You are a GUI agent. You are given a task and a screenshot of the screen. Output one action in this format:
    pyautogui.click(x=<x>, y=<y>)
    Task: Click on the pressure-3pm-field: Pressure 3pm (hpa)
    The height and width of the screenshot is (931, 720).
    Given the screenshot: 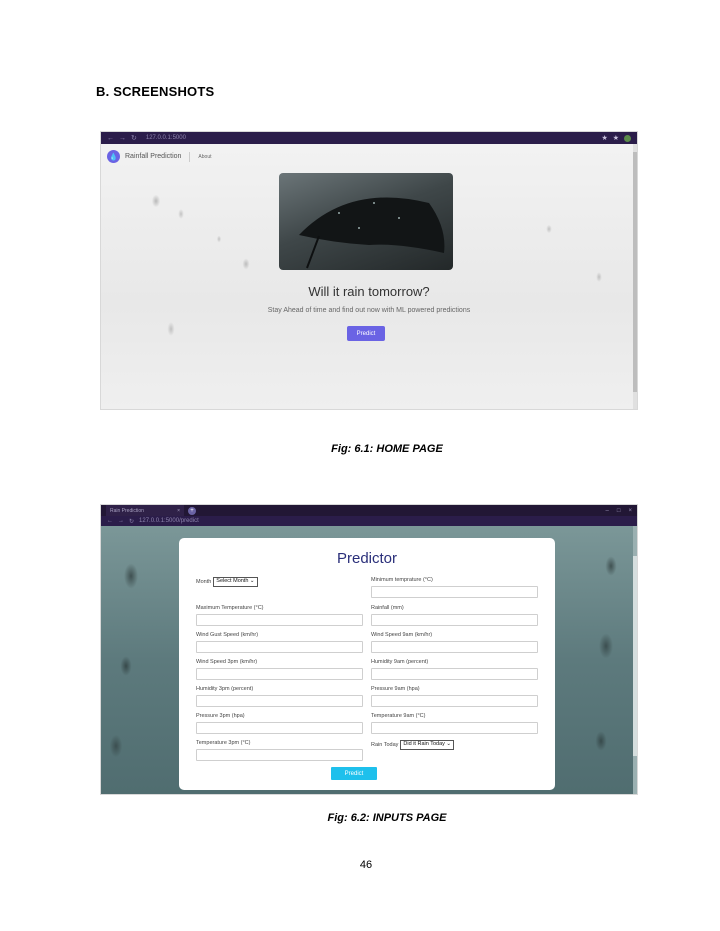 What is the action you would take?
    pyautogui.click(x=279, y=723)
    